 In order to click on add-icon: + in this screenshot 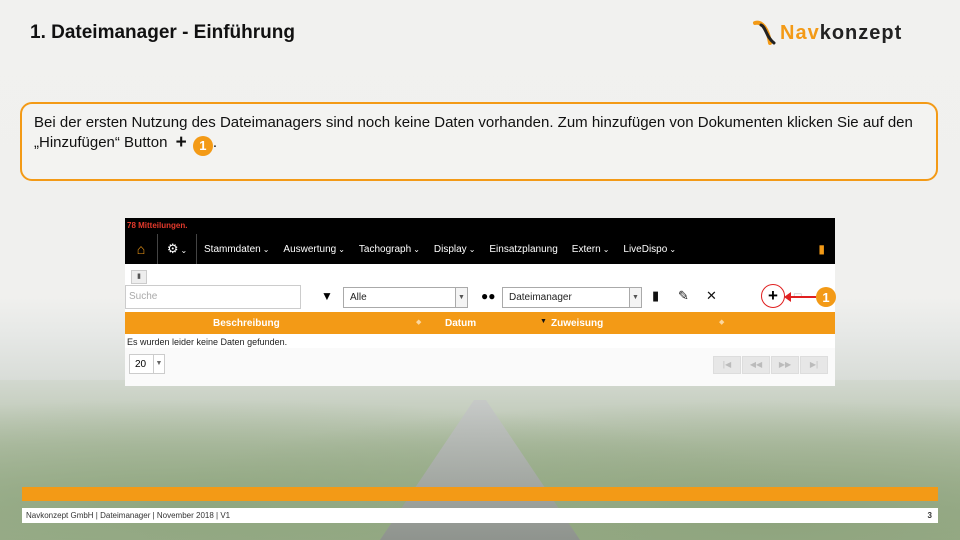, I will do `click(181, 142)`.